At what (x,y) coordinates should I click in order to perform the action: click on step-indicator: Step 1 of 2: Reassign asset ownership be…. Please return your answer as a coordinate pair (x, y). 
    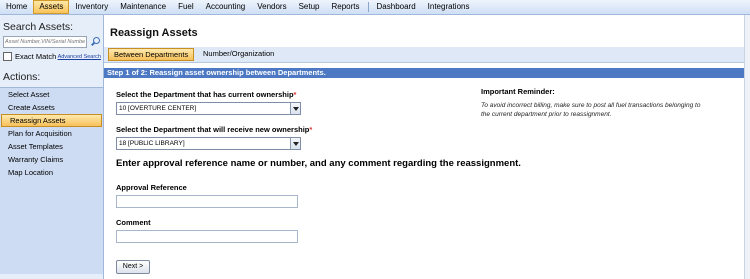
    Looking at the image, I should click on (427, 73).